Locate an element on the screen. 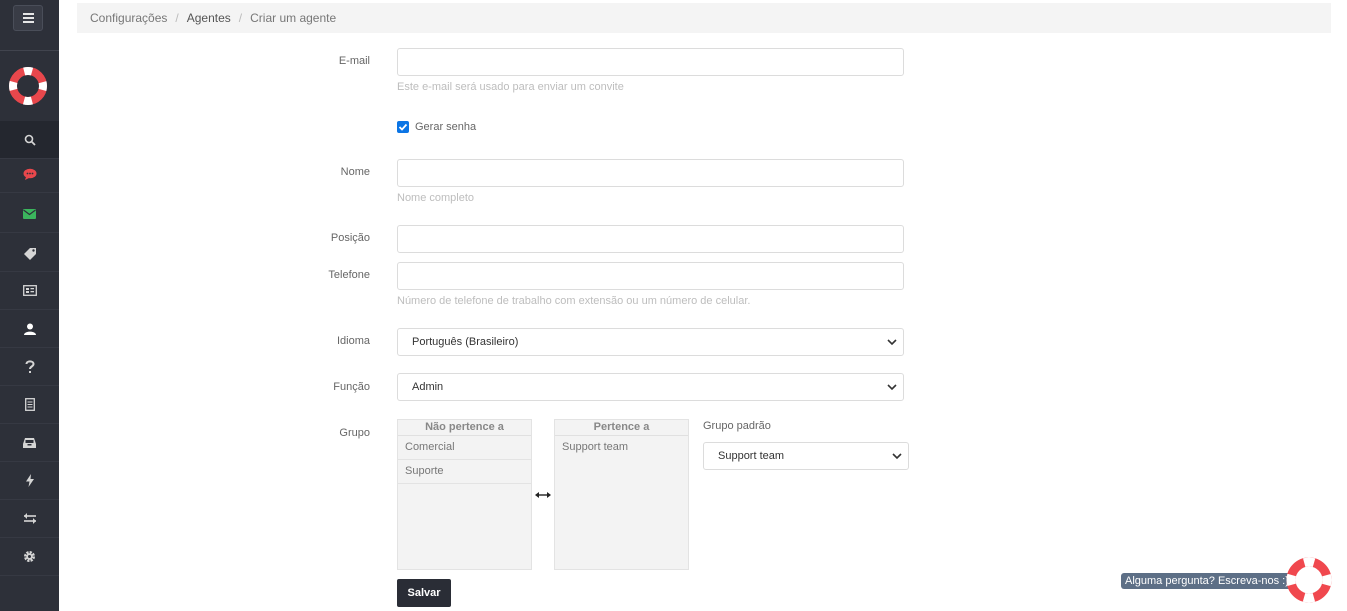 The image size is (1347, 611). role-select: Admin is located at coordinates (650, 387).